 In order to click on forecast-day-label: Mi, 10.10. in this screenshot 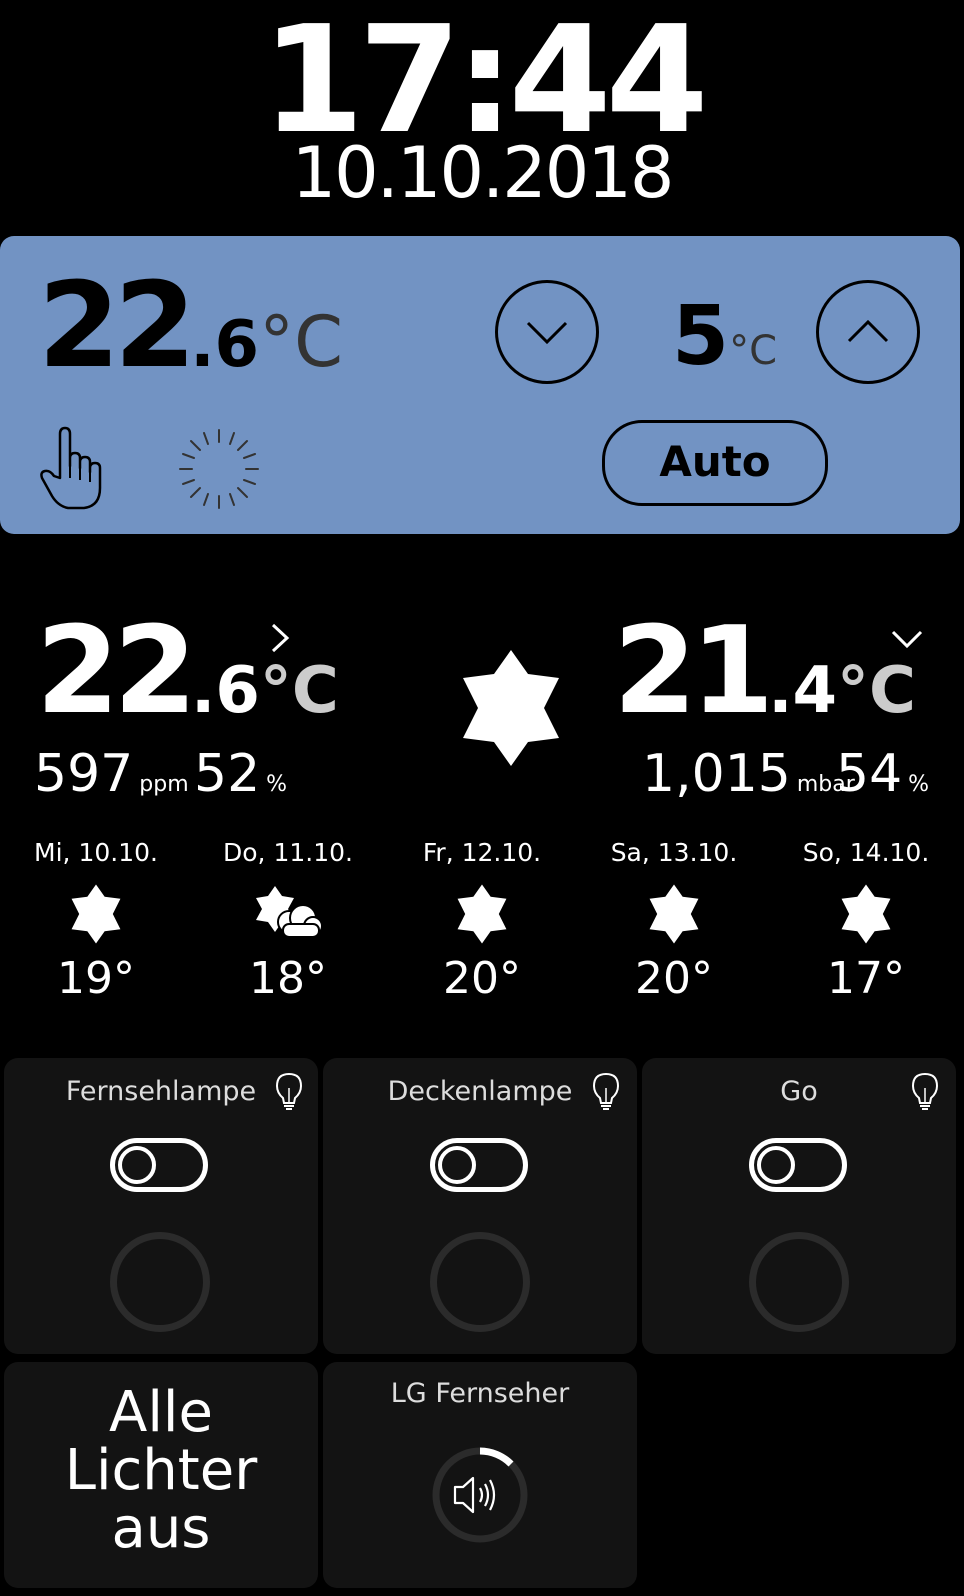, I will do `click(96, 852)`.